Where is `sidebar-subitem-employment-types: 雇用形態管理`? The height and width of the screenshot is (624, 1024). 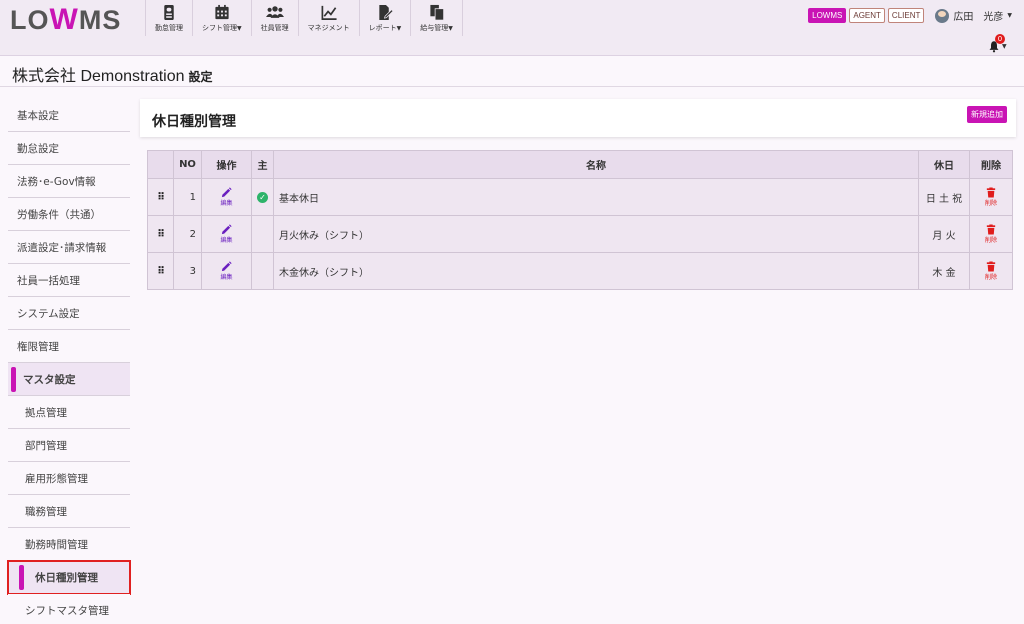
sidebar-subitem-employment-types: 雇用形態管理 is located at coordinates (69, 478).